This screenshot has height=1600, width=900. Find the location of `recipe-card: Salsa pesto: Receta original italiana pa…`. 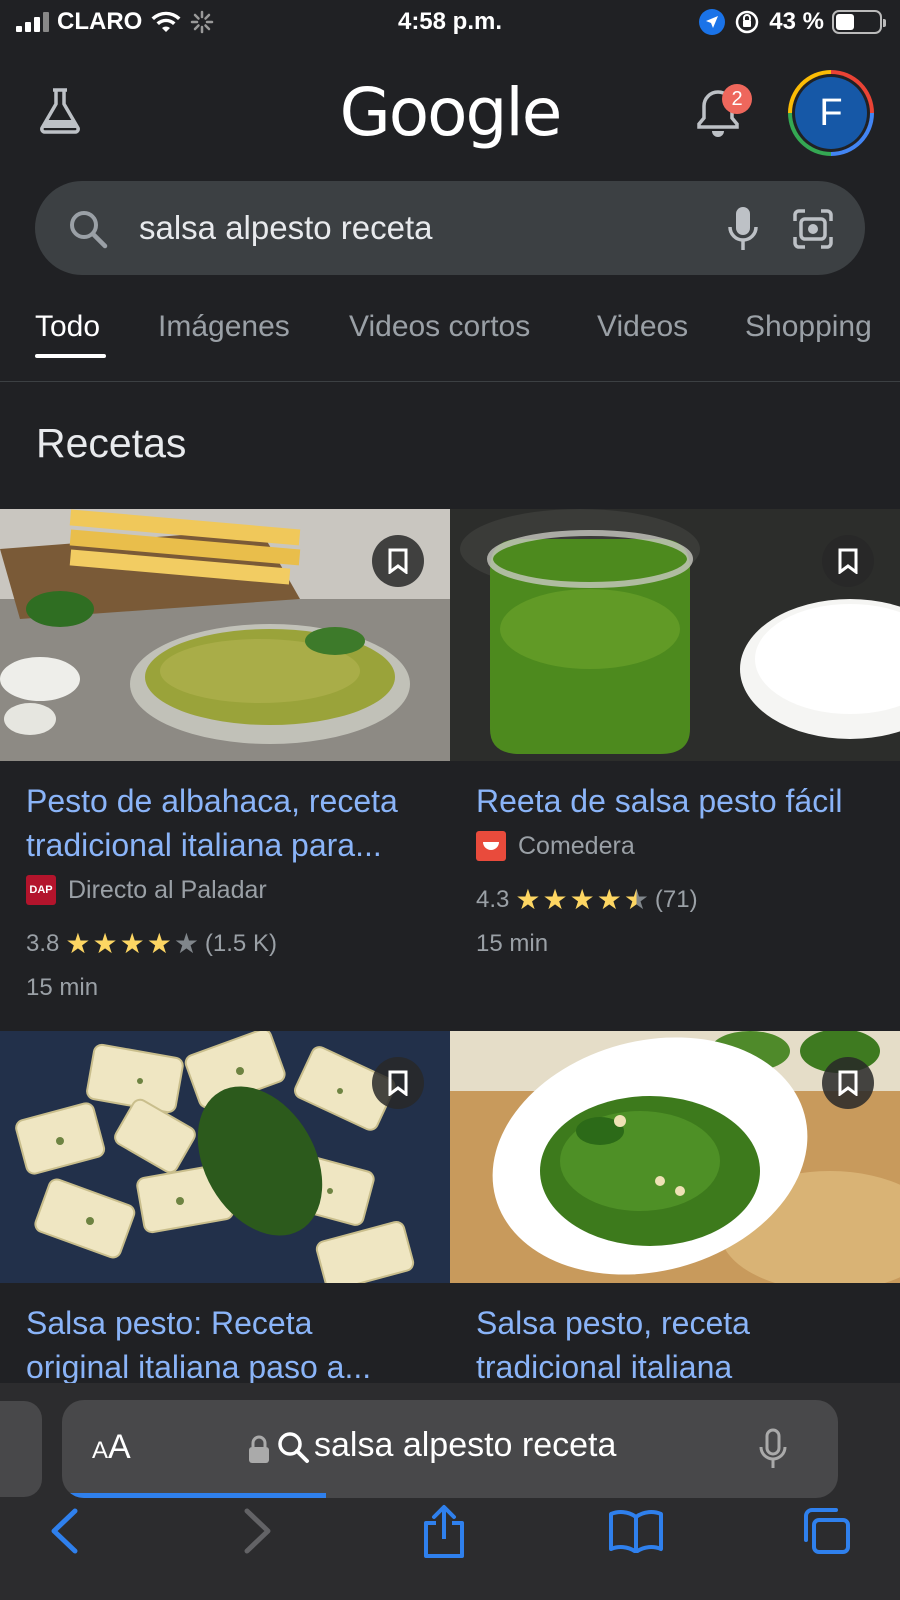

recipe-card: Salsa pesto: Receta original italiana pa… is located at coordinates (225, 1210).